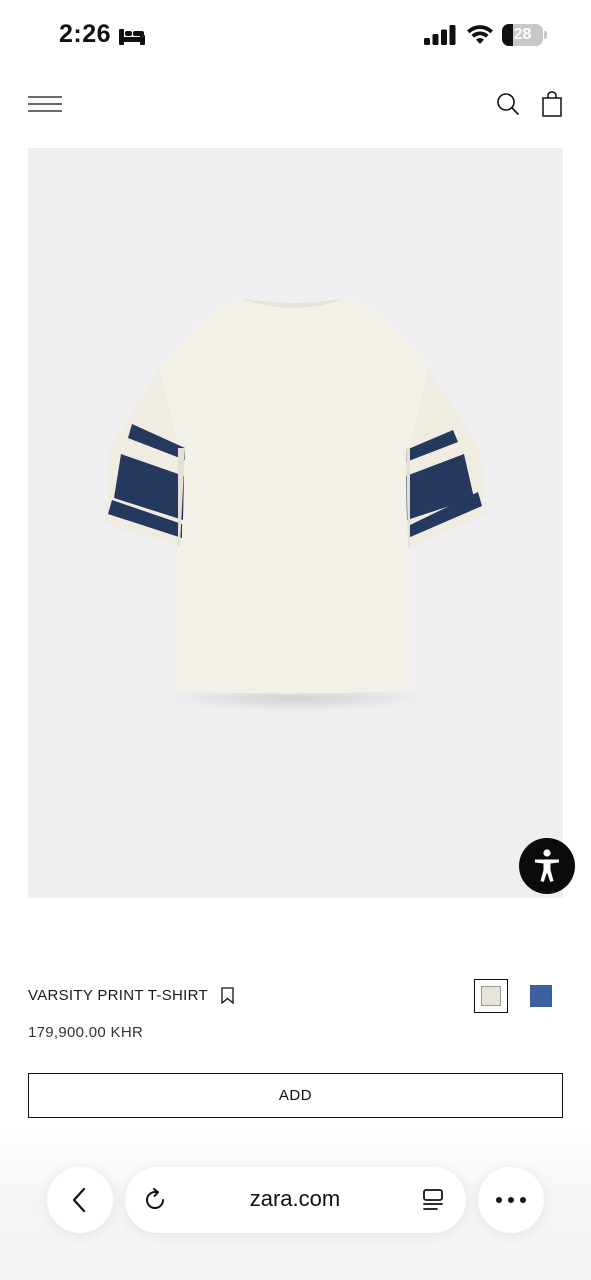 Image resolution: width=591 pixels, height=1280 pixels. I want to click on bookmark-icon, so click(227, 995).